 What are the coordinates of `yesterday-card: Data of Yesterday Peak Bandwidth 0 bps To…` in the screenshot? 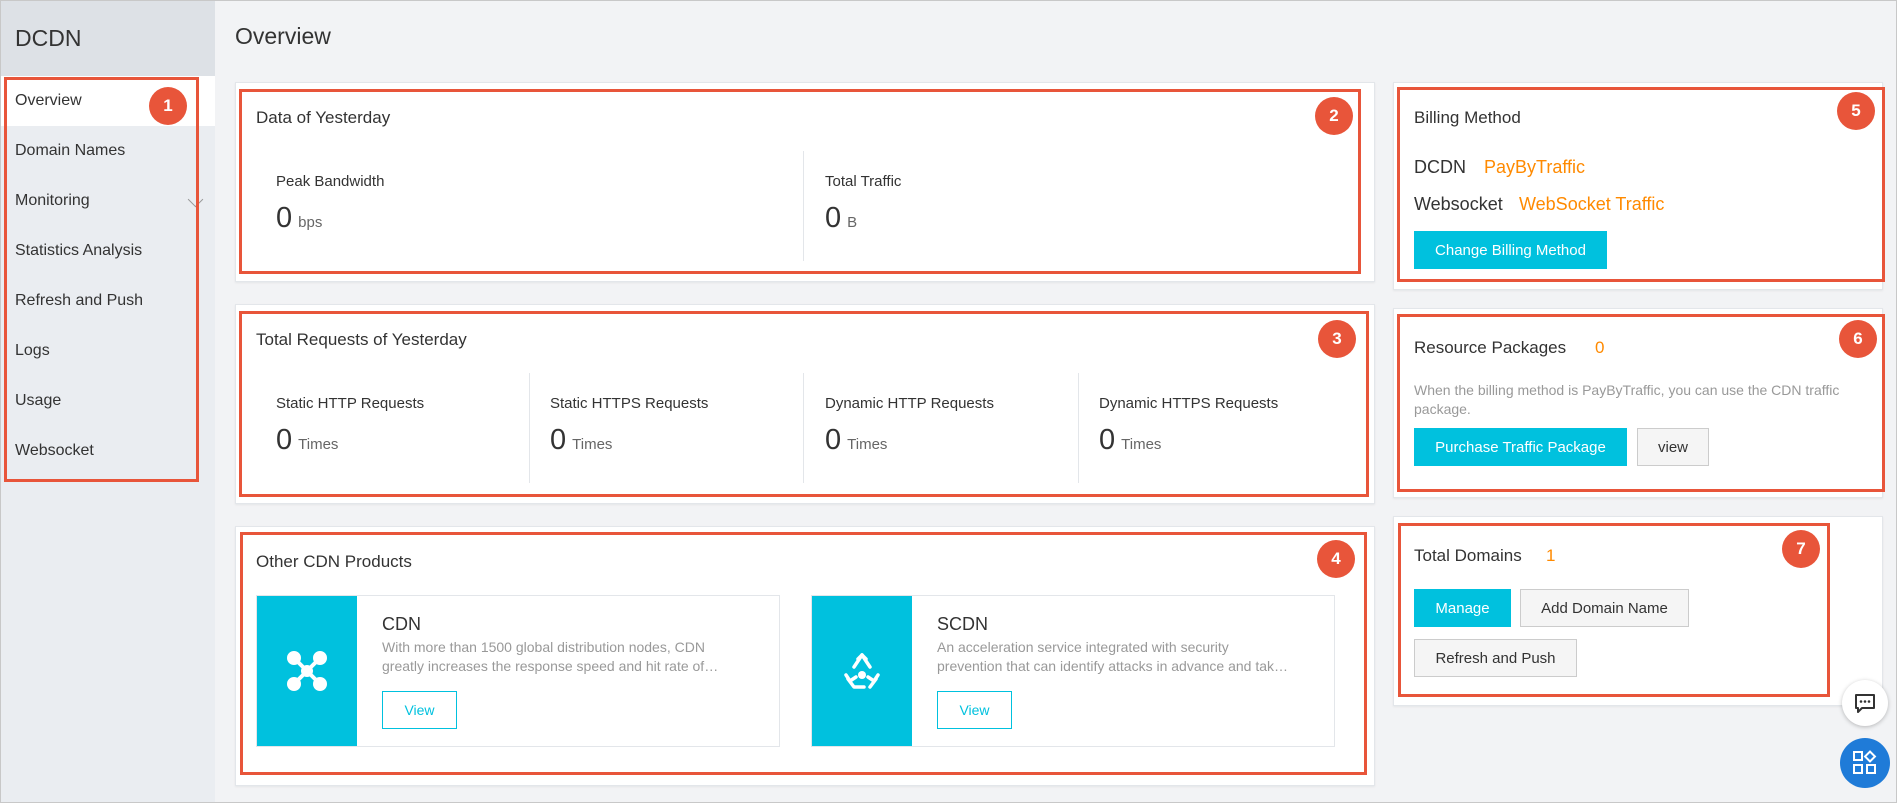 It's located at (805, 182).